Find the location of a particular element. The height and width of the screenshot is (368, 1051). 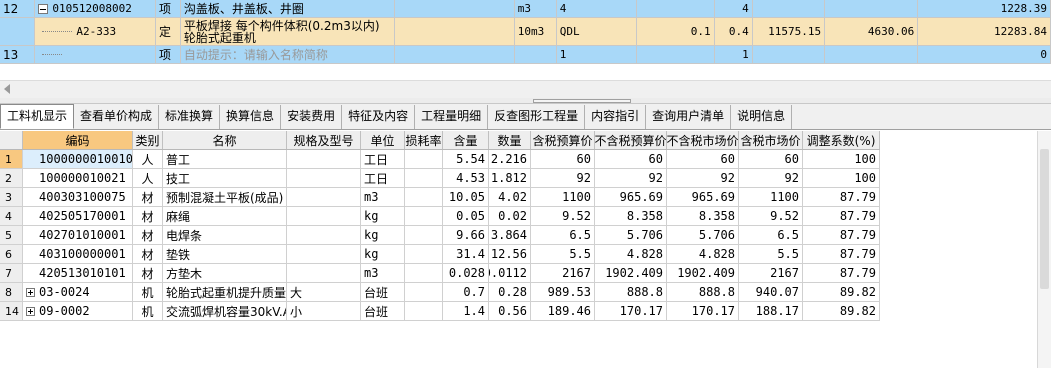

resource-cell-p2: 170.17 is located at coordinates (631, 311).